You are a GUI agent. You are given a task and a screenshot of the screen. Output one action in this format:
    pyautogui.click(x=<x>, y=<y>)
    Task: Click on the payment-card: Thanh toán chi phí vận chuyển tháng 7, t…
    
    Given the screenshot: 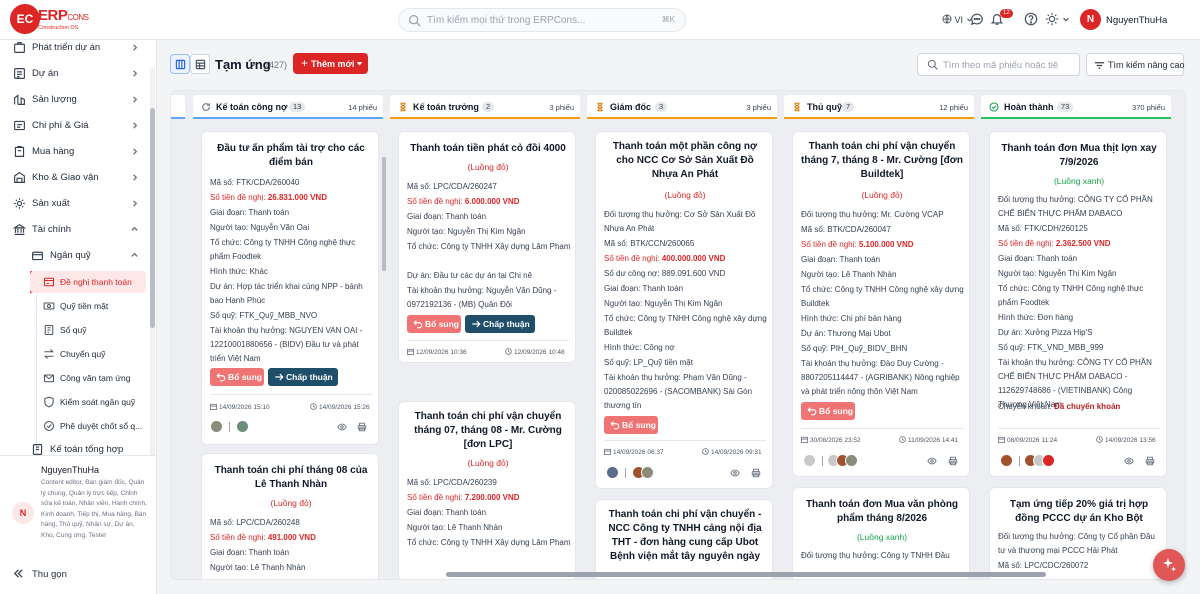 What is the action you would take?
    pyautogui.click(x=881, y=304)
    